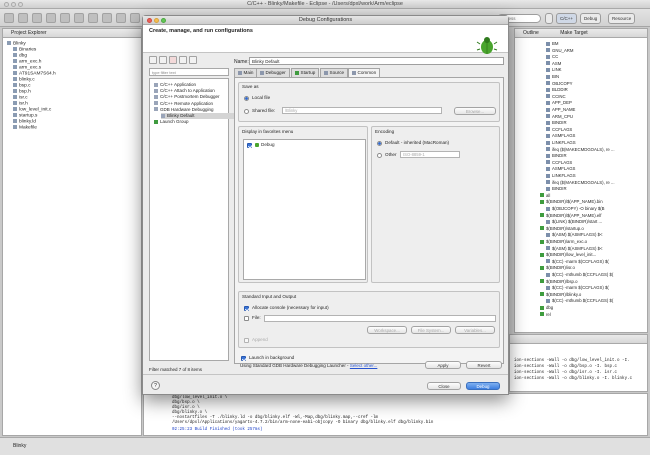  What do you see at coordinates (563, 241) in the screenshot?
I see `outline-item: $(BINDIR)/arm_exc.o` at bounding box center [563, 241].